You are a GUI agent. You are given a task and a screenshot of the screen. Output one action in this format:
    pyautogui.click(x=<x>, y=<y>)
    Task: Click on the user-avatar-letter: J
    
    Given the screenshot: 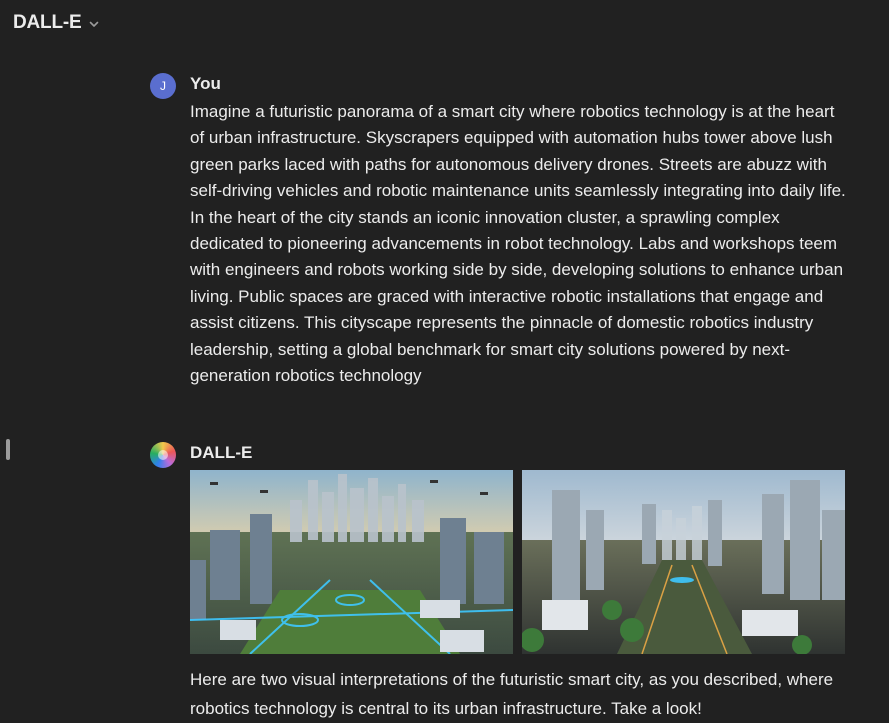 What is the action you would take?
    pyautogui.click(x=163, y=86)
    